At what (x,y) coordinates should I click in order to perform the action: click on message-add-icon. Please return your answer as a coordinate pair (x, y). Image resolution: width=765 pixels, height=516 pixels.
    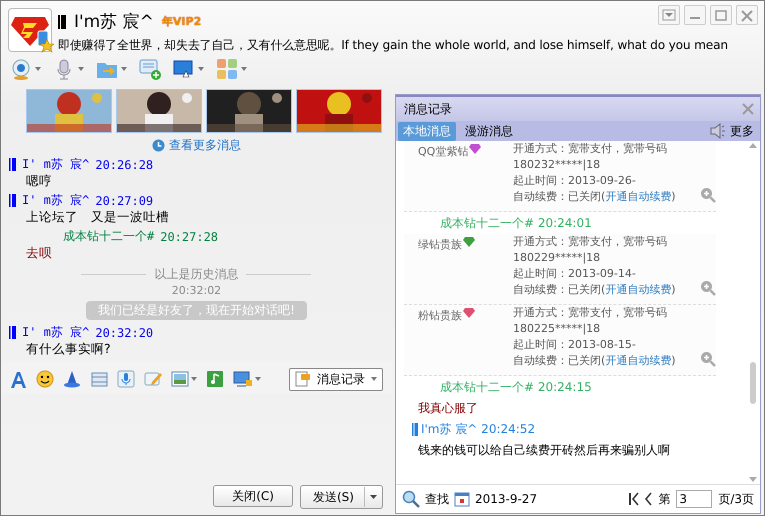
    Looking at the image, I should click on (150, 69).